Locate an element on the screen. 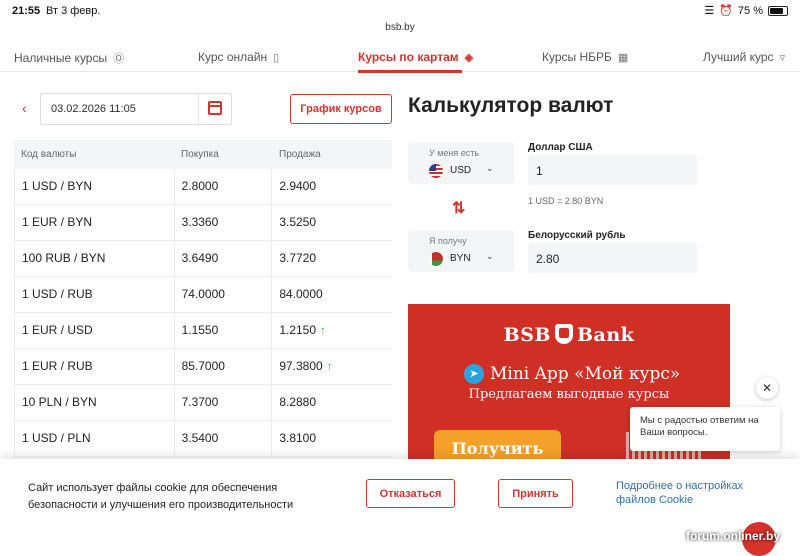  table-row: 1 EUR / BYN 3.3360 3.5250 is located at coordinates (203, 223).